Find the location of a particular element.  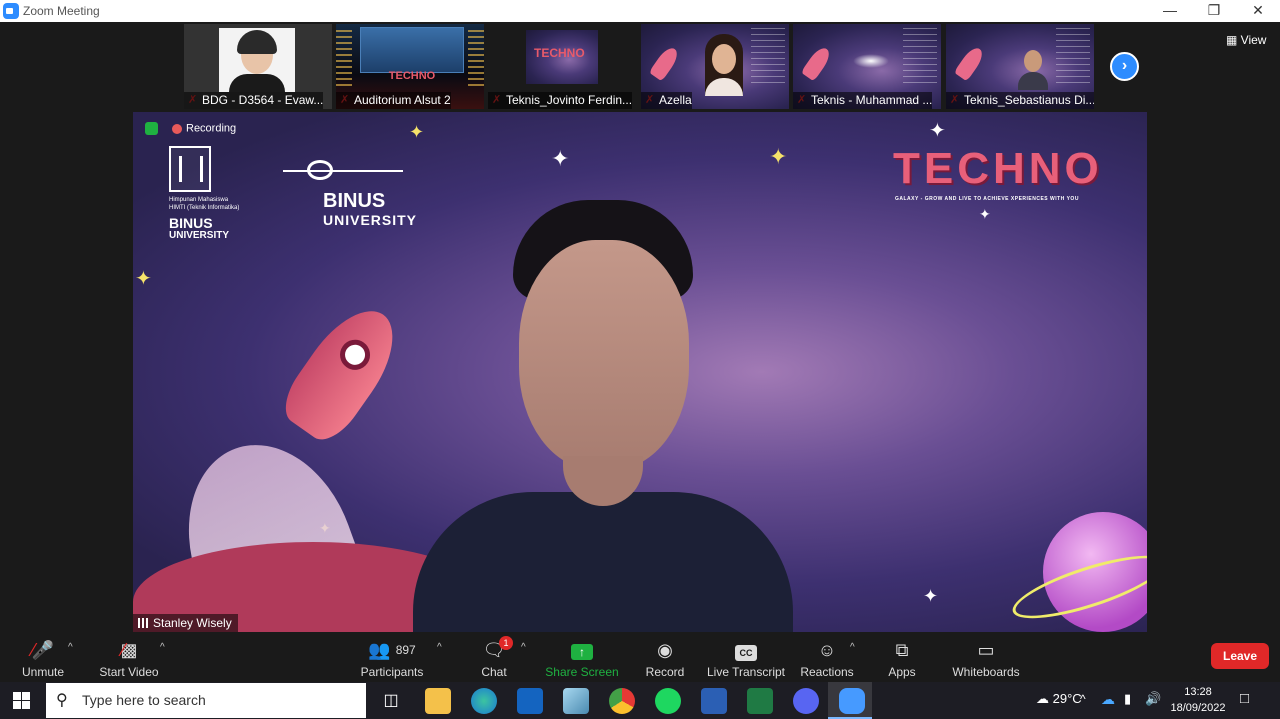

participant-name: Auditorium Alsut 2 is located at coordinates (393, 100).